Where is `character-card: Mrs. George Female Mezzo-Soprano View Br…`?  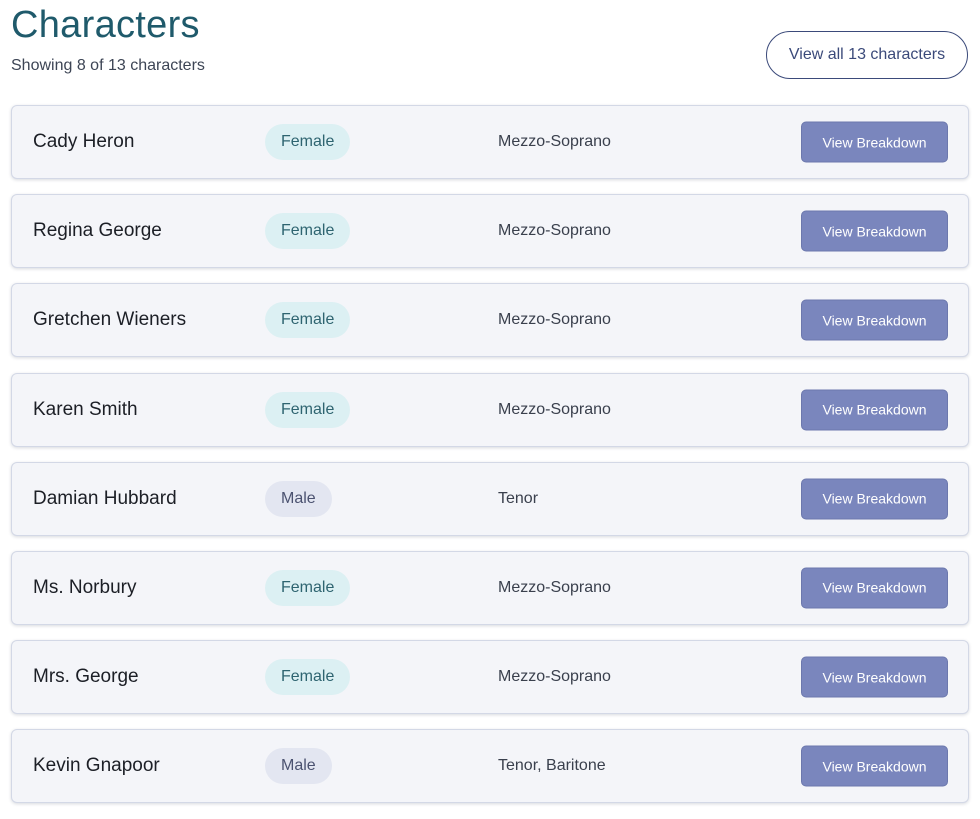
character-card: Mrs. George Female Mezzo-Soprano View Br… is located at coordinates (490, 677).